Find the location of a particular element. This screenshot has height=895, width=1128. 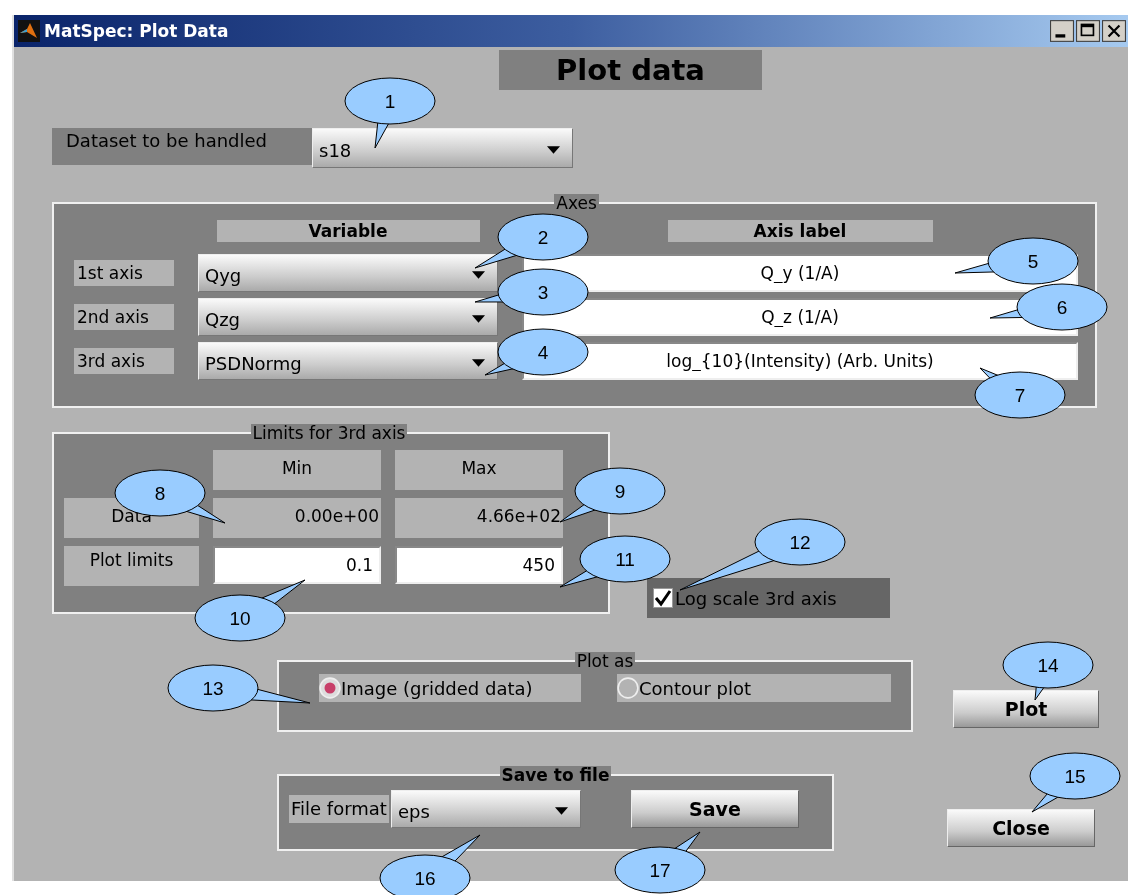

close-button is located at coordinates (1114, 31).